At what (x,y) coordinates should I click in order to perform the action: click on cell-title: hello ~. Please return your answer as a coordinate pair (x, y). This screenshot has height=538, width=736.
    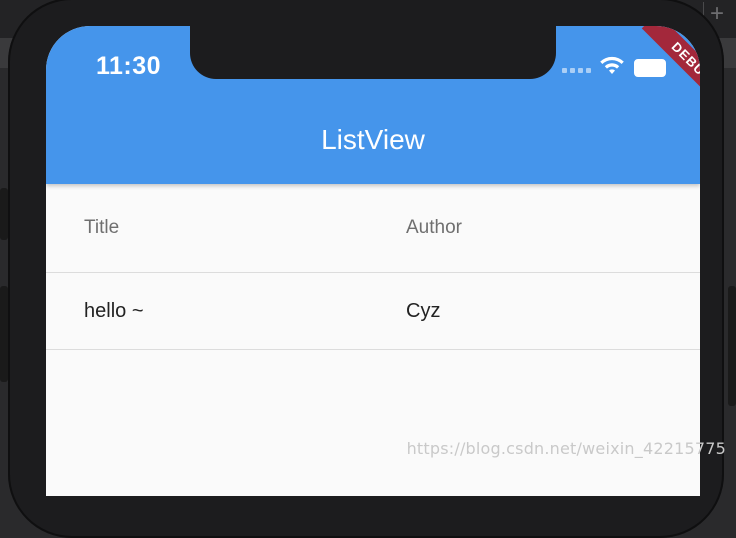
    Looking at the image, I should click on (114, 310).